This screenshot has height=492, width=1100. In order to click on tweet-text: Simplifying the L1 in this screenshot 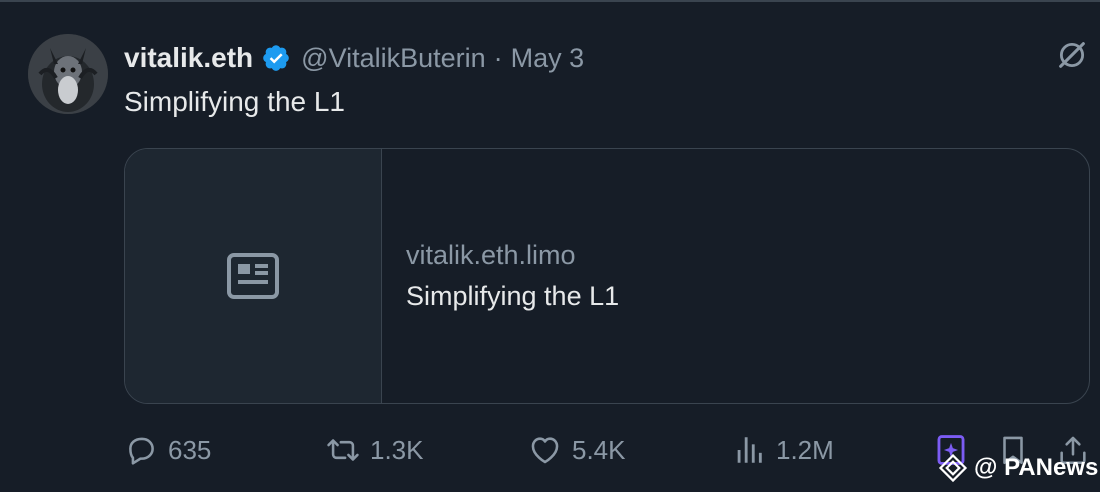, I will do `click(235, 101)`.